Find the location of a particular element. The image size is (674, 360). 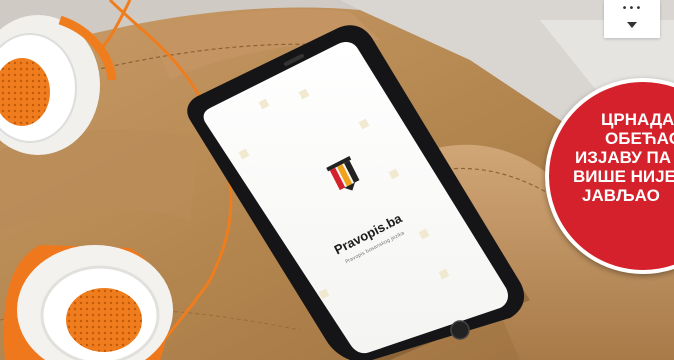

badge-line-2: ОБЕЋАО is located at coordinates (639, 138).